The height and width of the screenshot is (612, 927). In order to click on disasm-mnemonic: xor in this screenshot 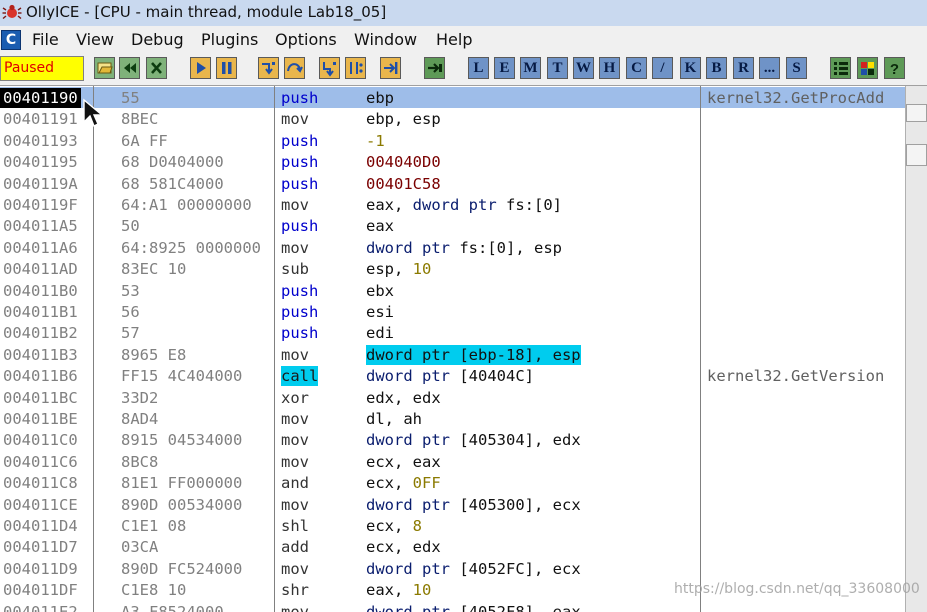, I will do `click(295, 397)`.